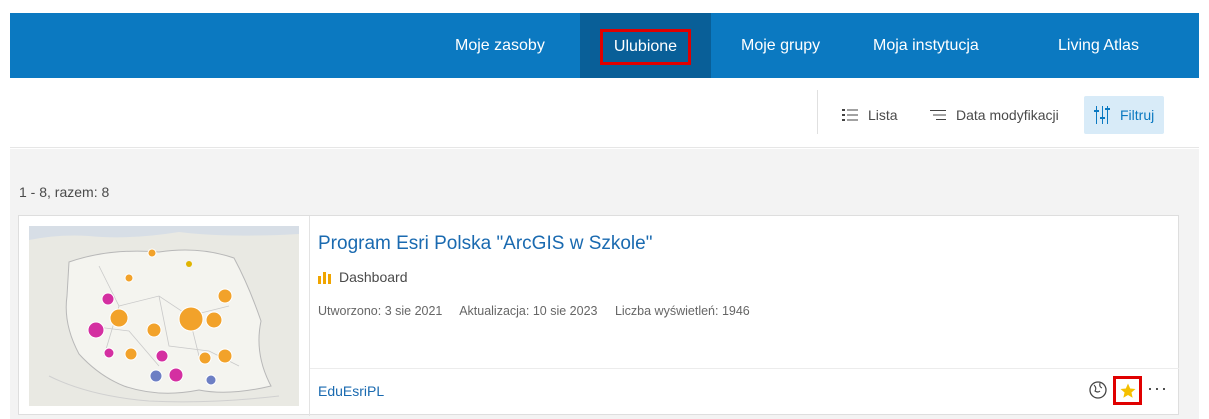 This screenshot has width=1209, height=419. Describe the element at coordinates (373, 277) in the screenshot. I see `item-type-label: Dashboard` at that location.